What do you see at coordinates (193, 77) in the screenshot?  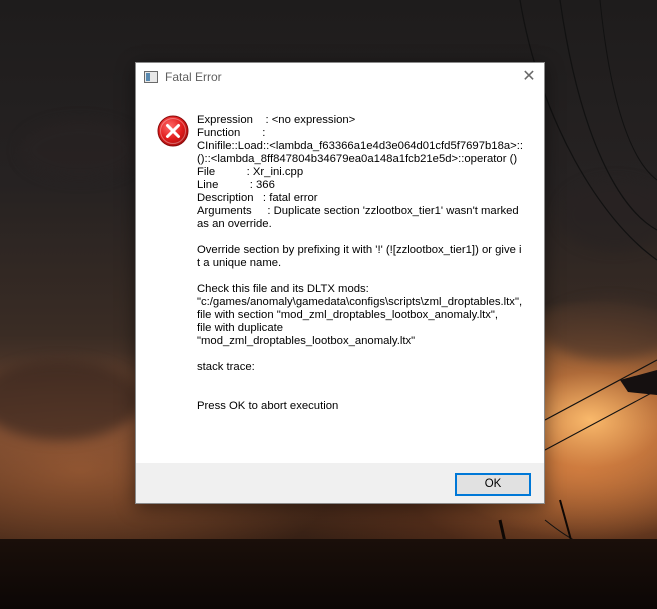 I see `window-title: Fatal Error` at bounding box center [193, 77].